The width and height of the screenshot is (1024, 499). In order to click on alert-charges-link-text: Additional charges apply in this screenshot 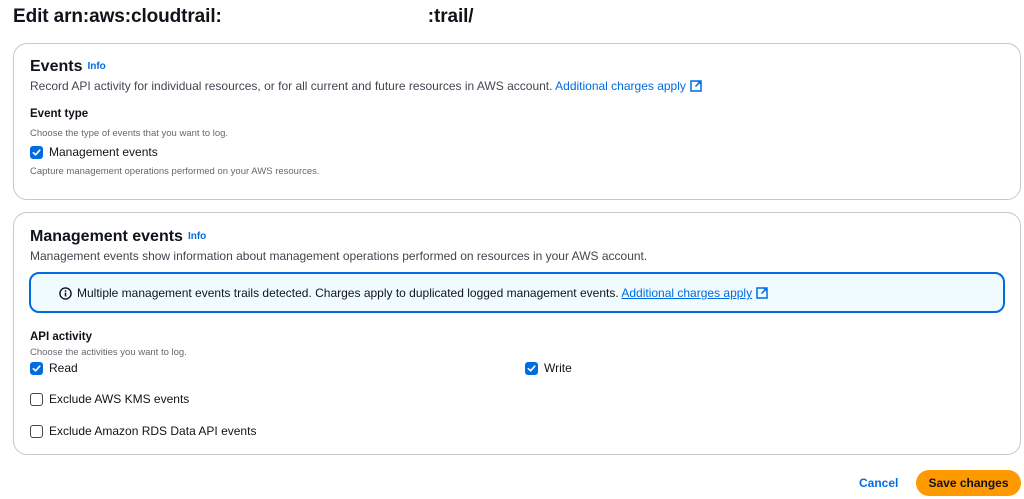, I will do `click(687, 293)`.